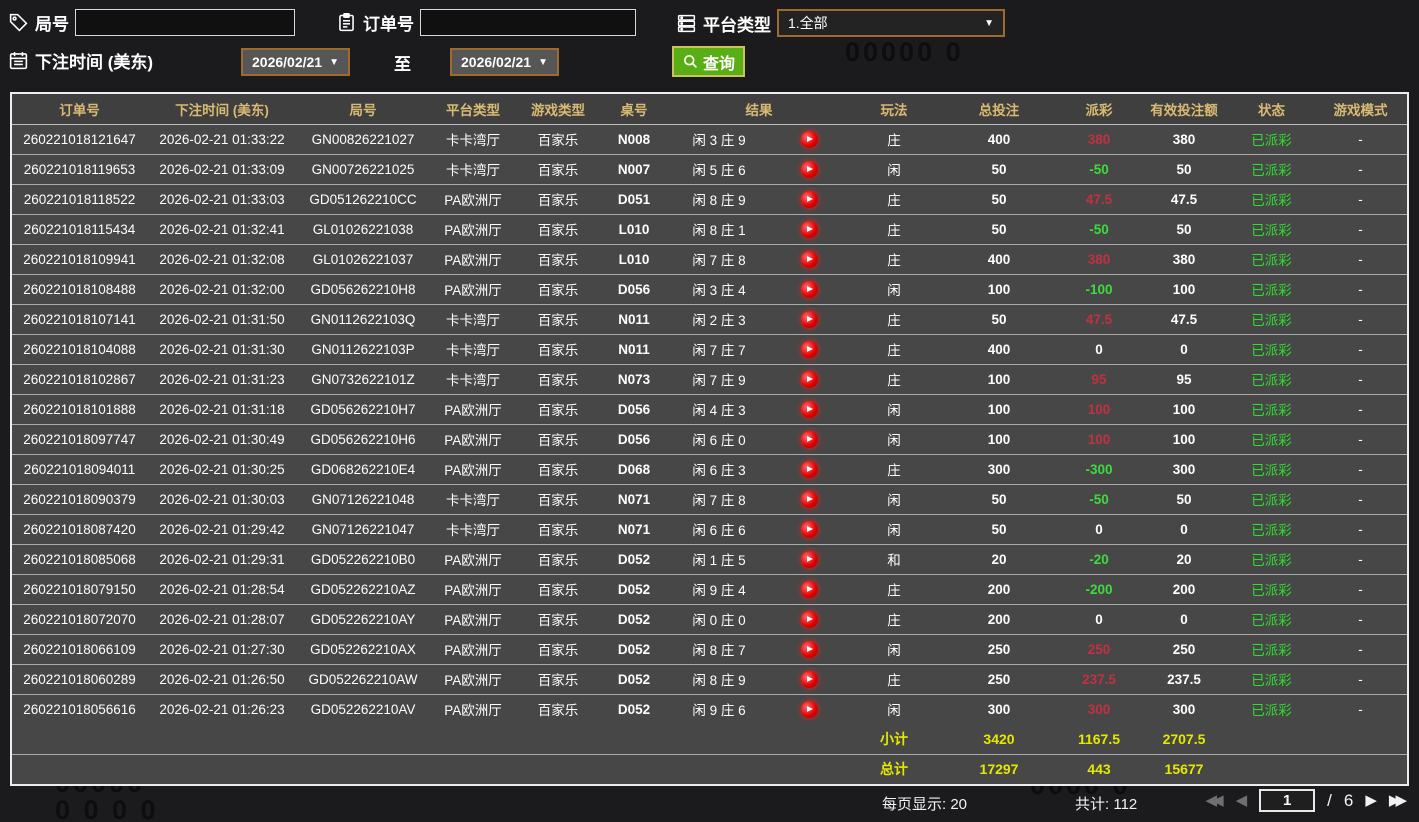 The image size is (1419, 822). What do you see at coordinates (496, 62) in the screenshot?
I see `date-to-value: 2026/02/21` at bounding box center [496, 62].